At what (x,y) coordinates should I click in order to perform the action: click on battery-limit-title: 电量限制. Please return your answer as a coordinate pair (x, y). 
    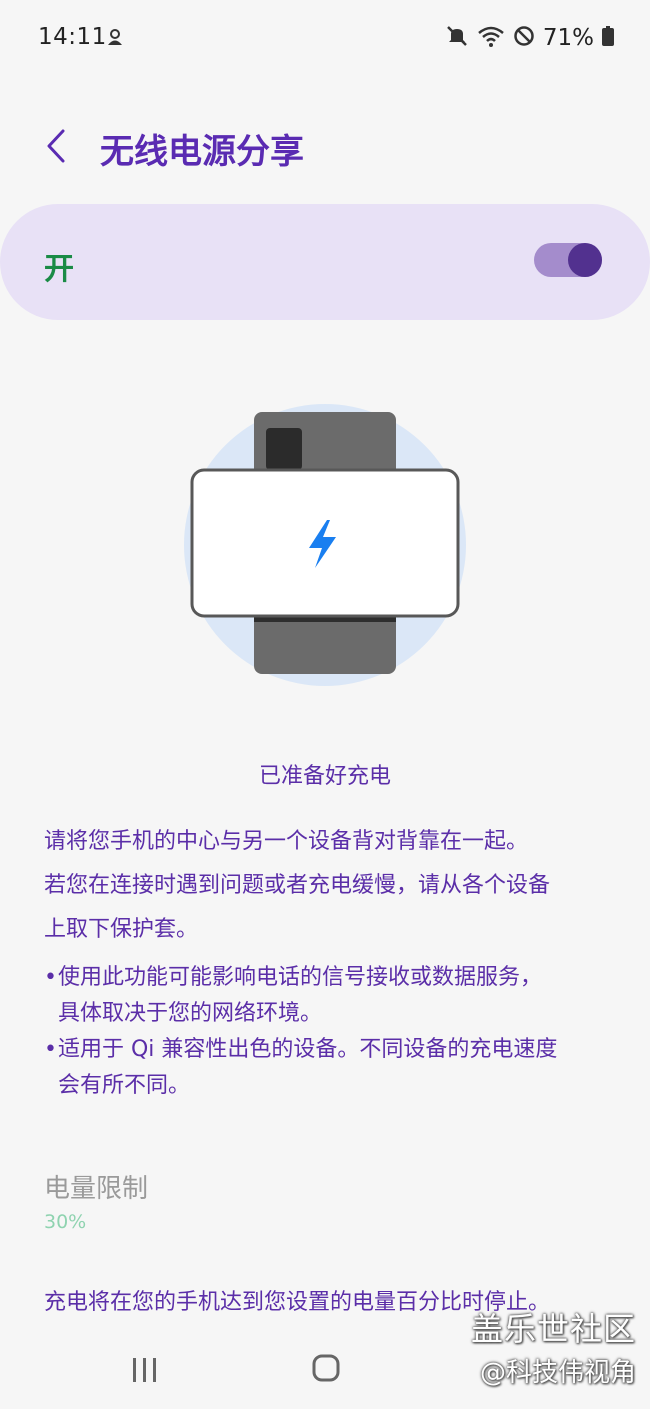
    Looking at the image, I should click on (96, 1189).